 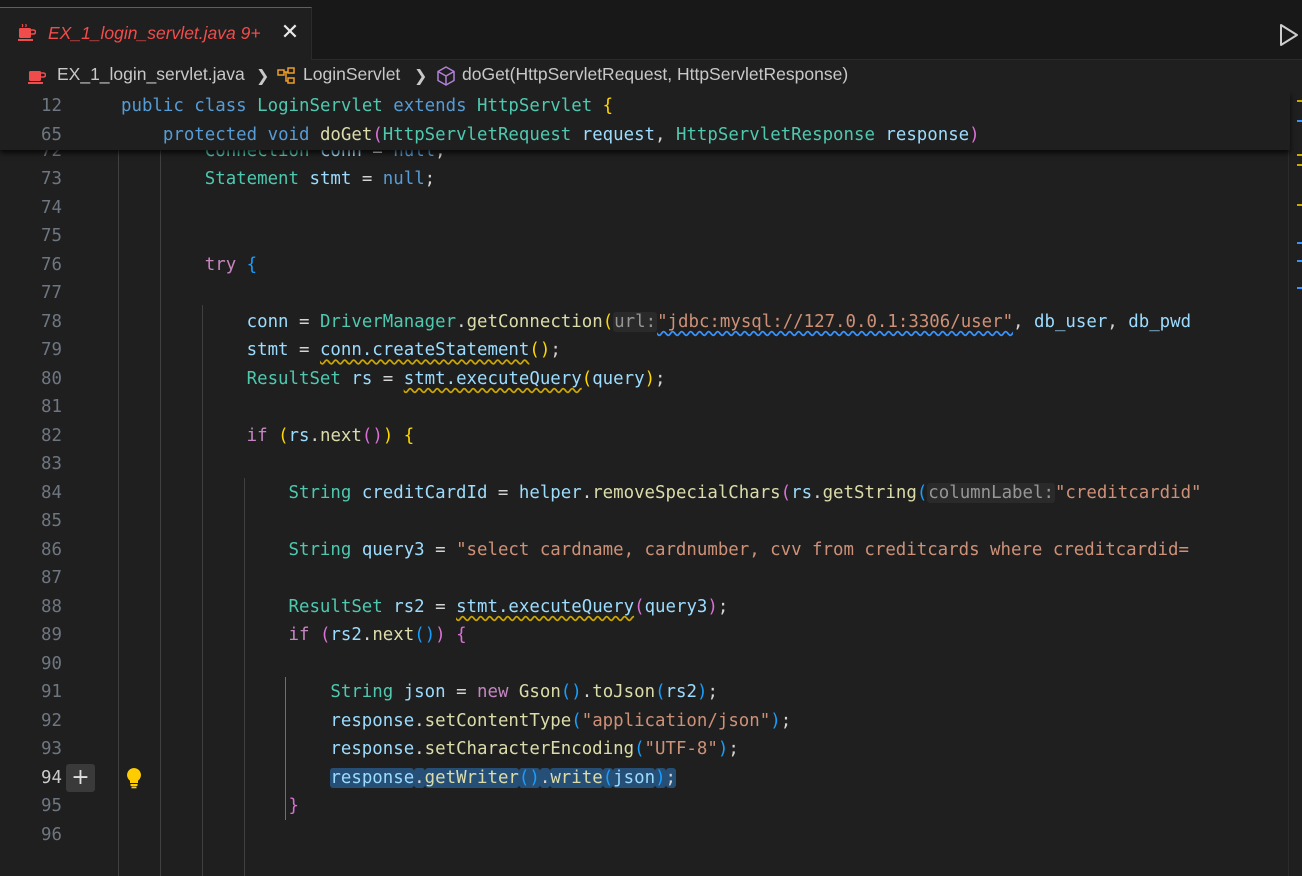 What do you see at coordinates (388, 321) in the screenshot?
I see `code-token: DriverManager` at bounding box center [388, 321].